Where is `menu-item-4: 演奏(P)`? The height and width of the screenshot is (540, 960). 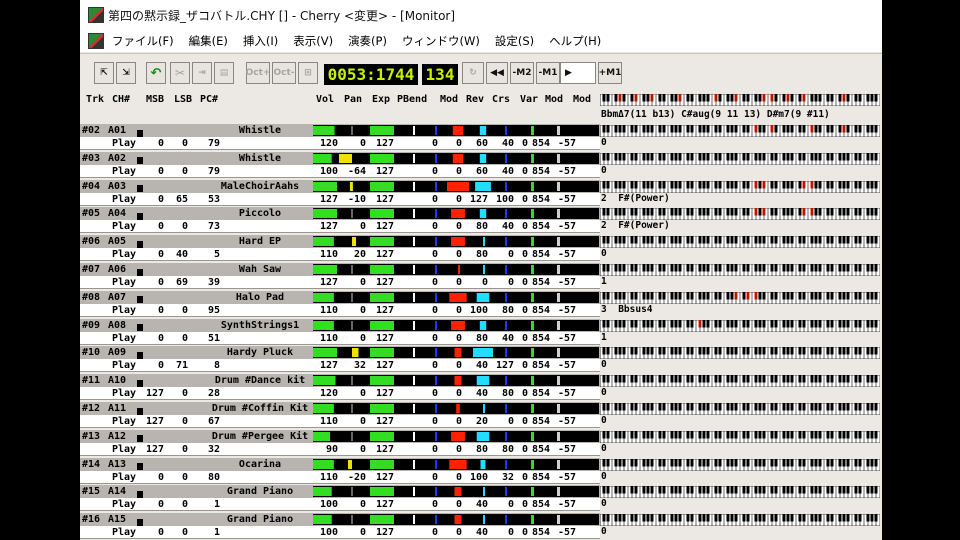
menu-item-4: 演奏(P) is located at coordinates (367, 41).